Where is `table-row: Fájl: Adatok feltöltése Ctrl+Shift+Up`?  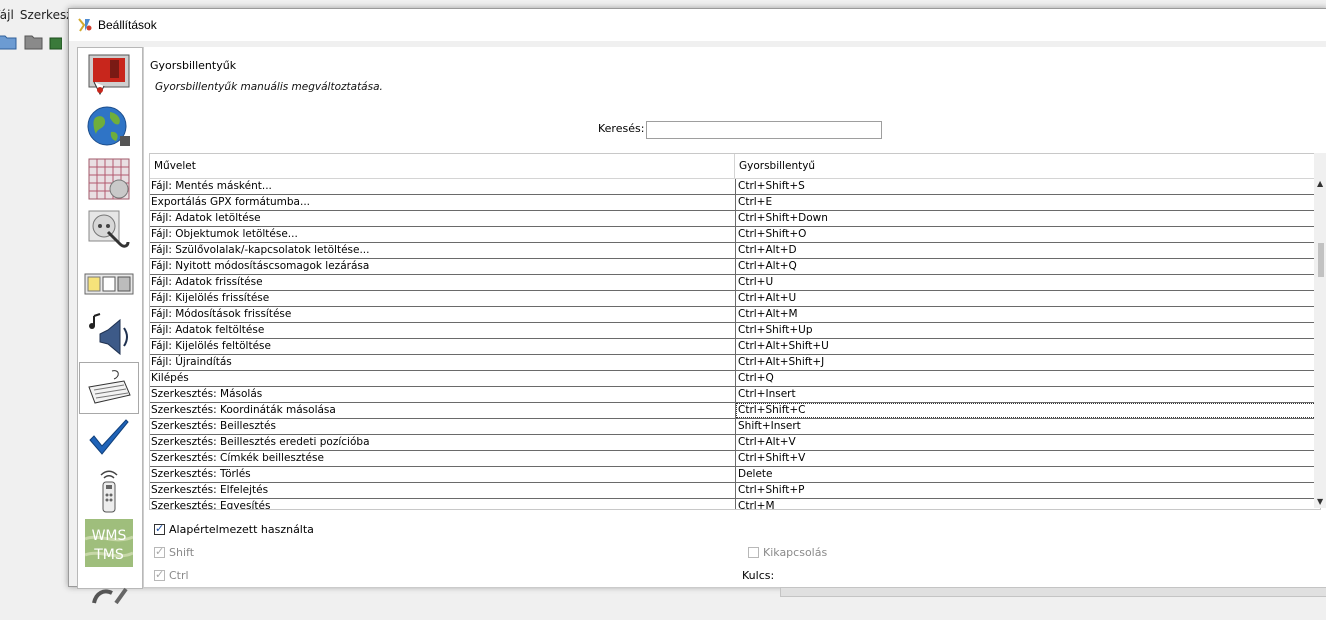
table-row: Fájl: Adatok feltöltése Ctrl+Shift+Up is located at coordinates (735, 331).